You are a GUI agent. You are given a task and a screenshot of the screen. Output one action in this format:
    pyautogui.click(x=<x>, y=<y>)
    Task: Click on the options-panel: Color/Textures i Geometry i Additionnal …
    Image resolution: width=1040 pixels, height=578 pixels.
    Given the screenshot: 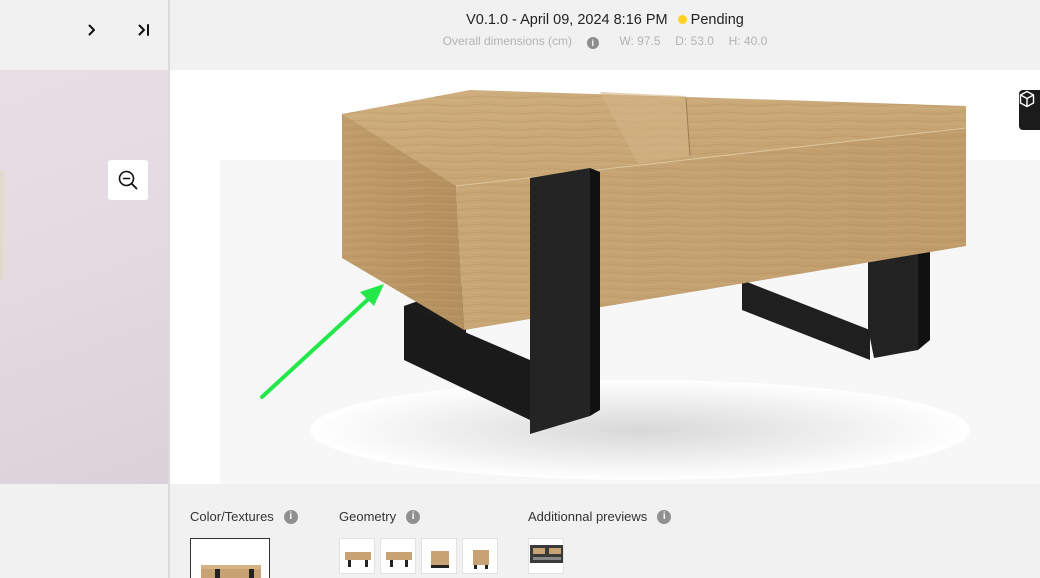 What is the action you would take?
    pyautogui.click(x=605, y=531)
    